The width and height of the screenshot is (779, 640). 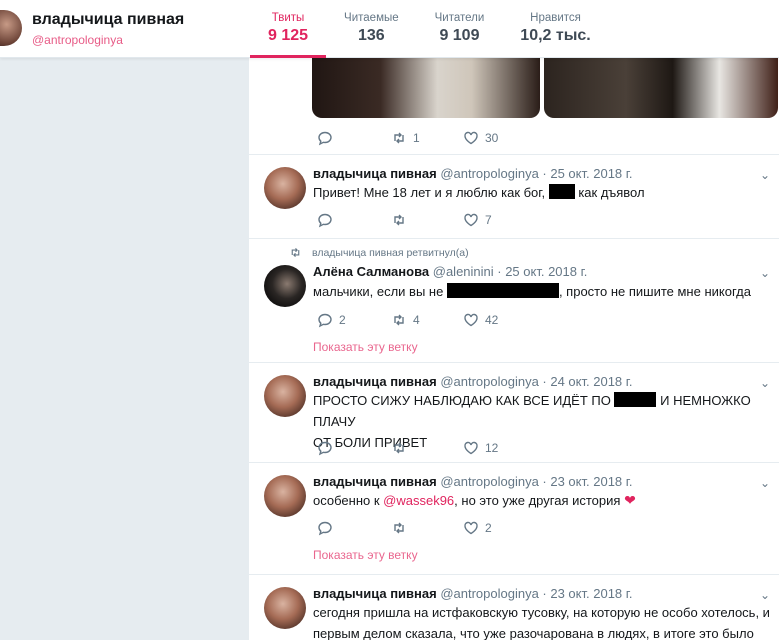 I want to click on profile-handle: @antropologinya, so click(x=77, y=40).